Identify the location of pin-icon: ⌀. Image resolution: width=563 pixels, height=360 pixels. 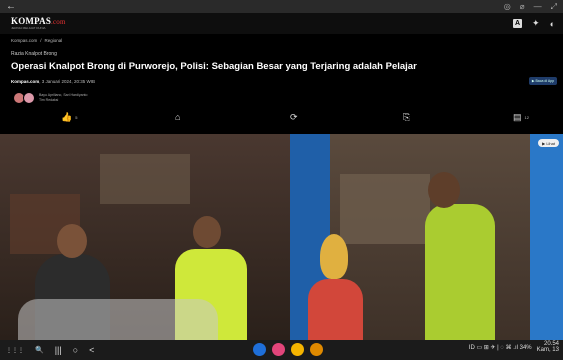
(522, 7).